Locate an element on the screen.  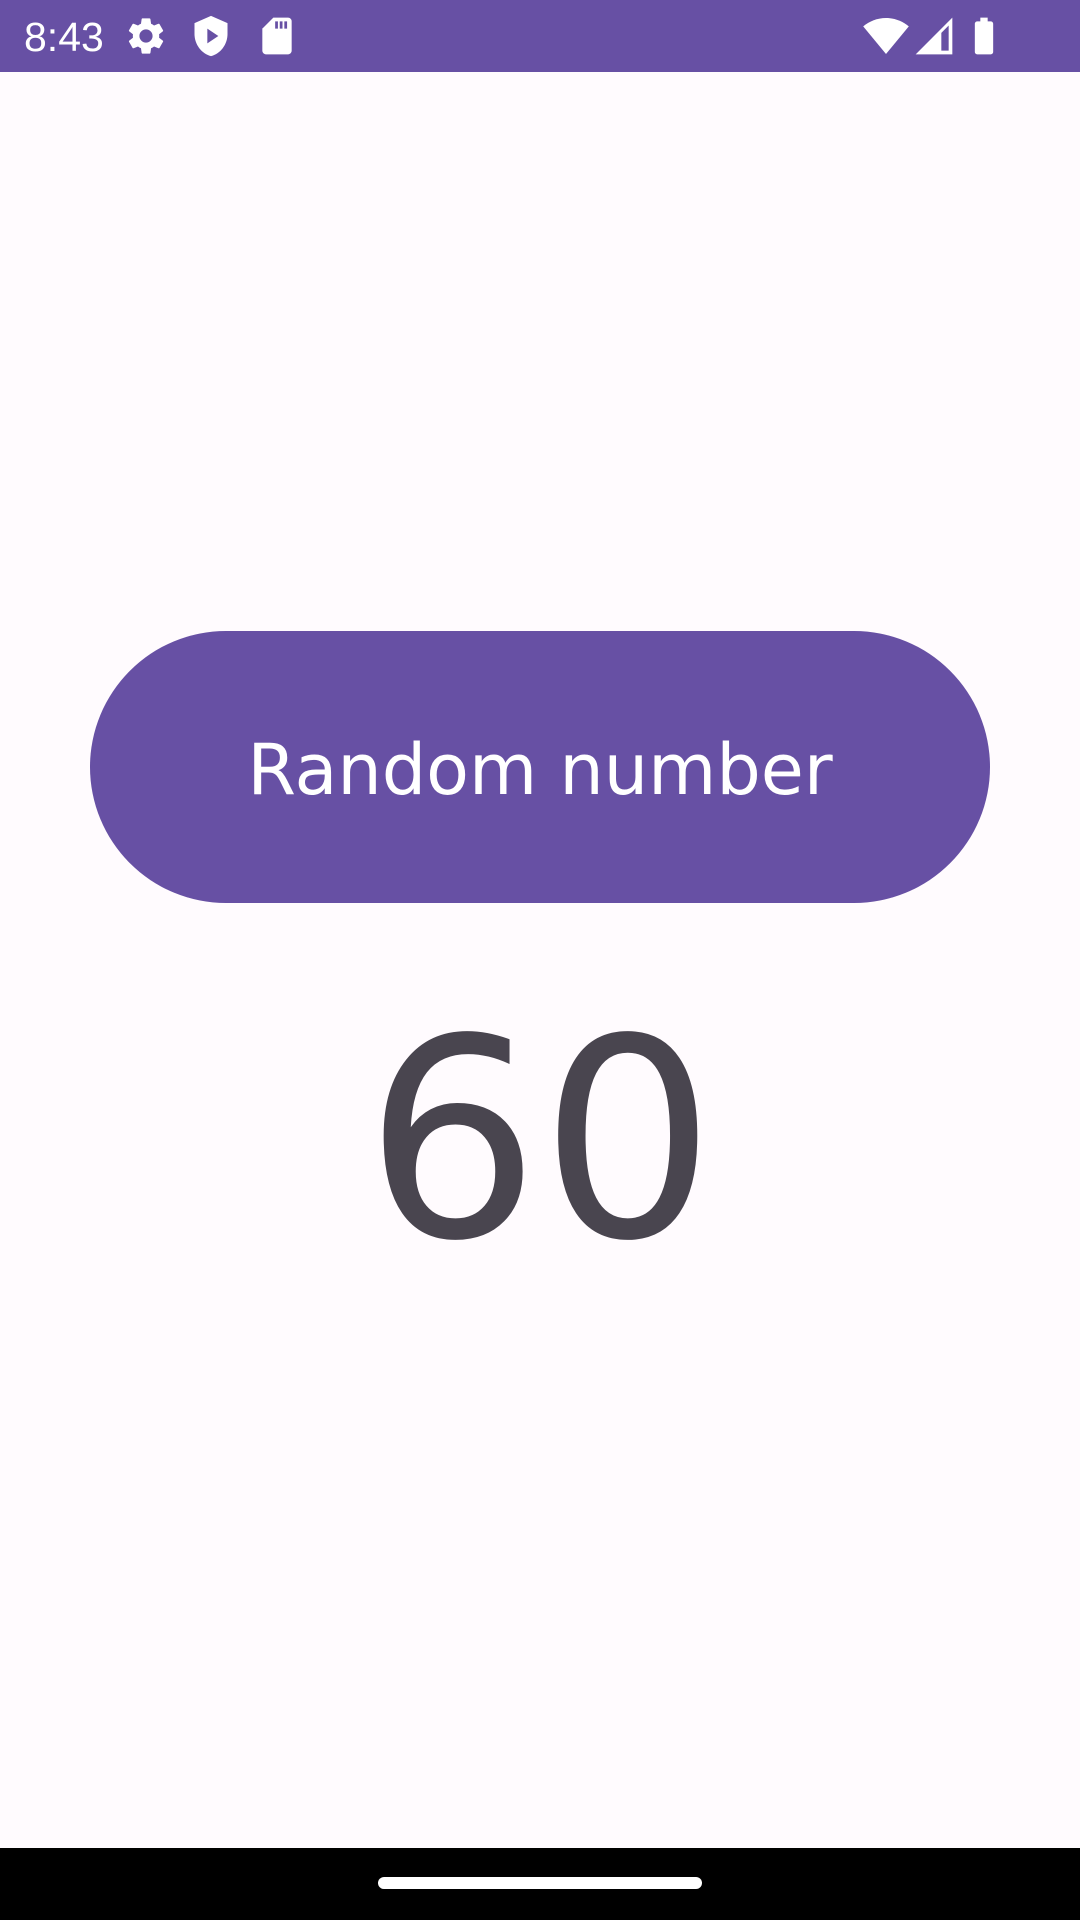
cell-signal-icon is located at coordinates (934, 36).